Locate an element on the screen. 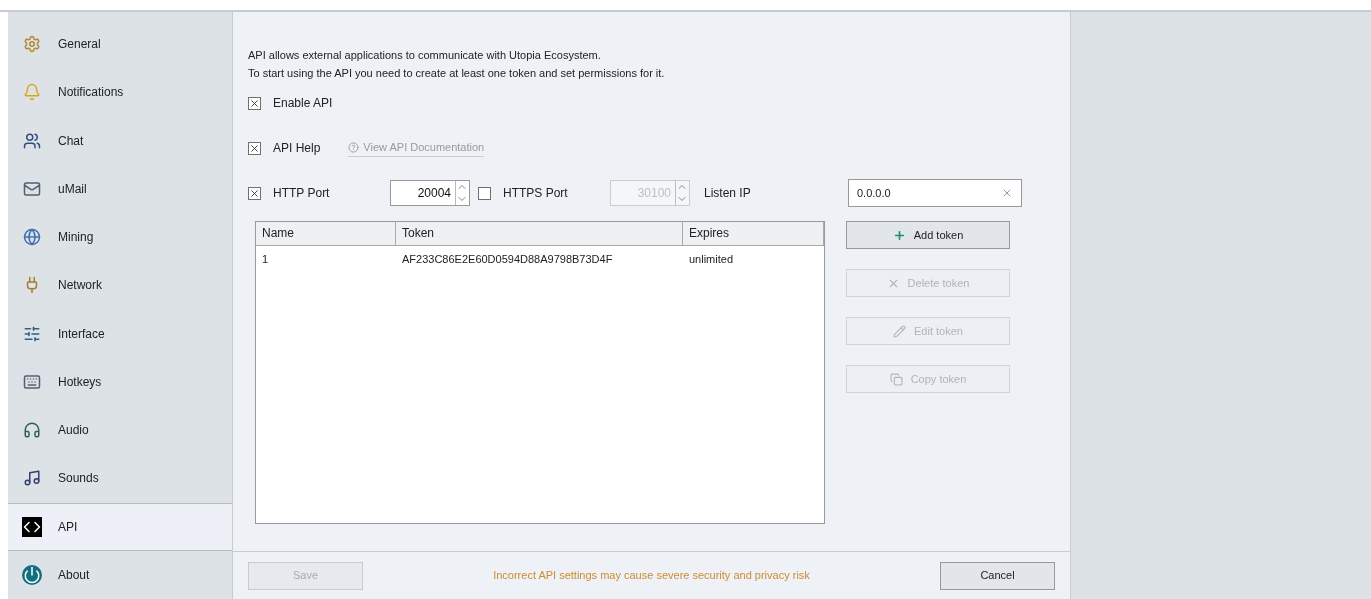 The height and width of the screenshot is (599, 1371). sidebar-item: Audio is located at coordinates (120, 430).